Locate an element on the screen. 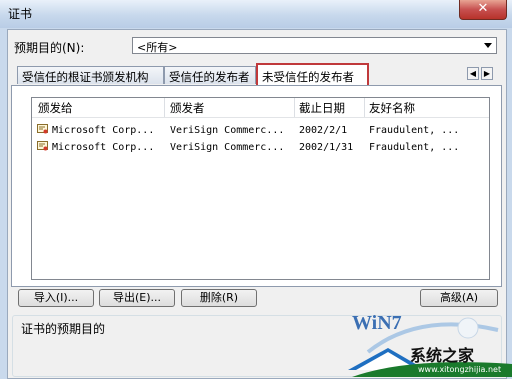  advanced-button: 高级(A) is located at coordinates (459, 298).